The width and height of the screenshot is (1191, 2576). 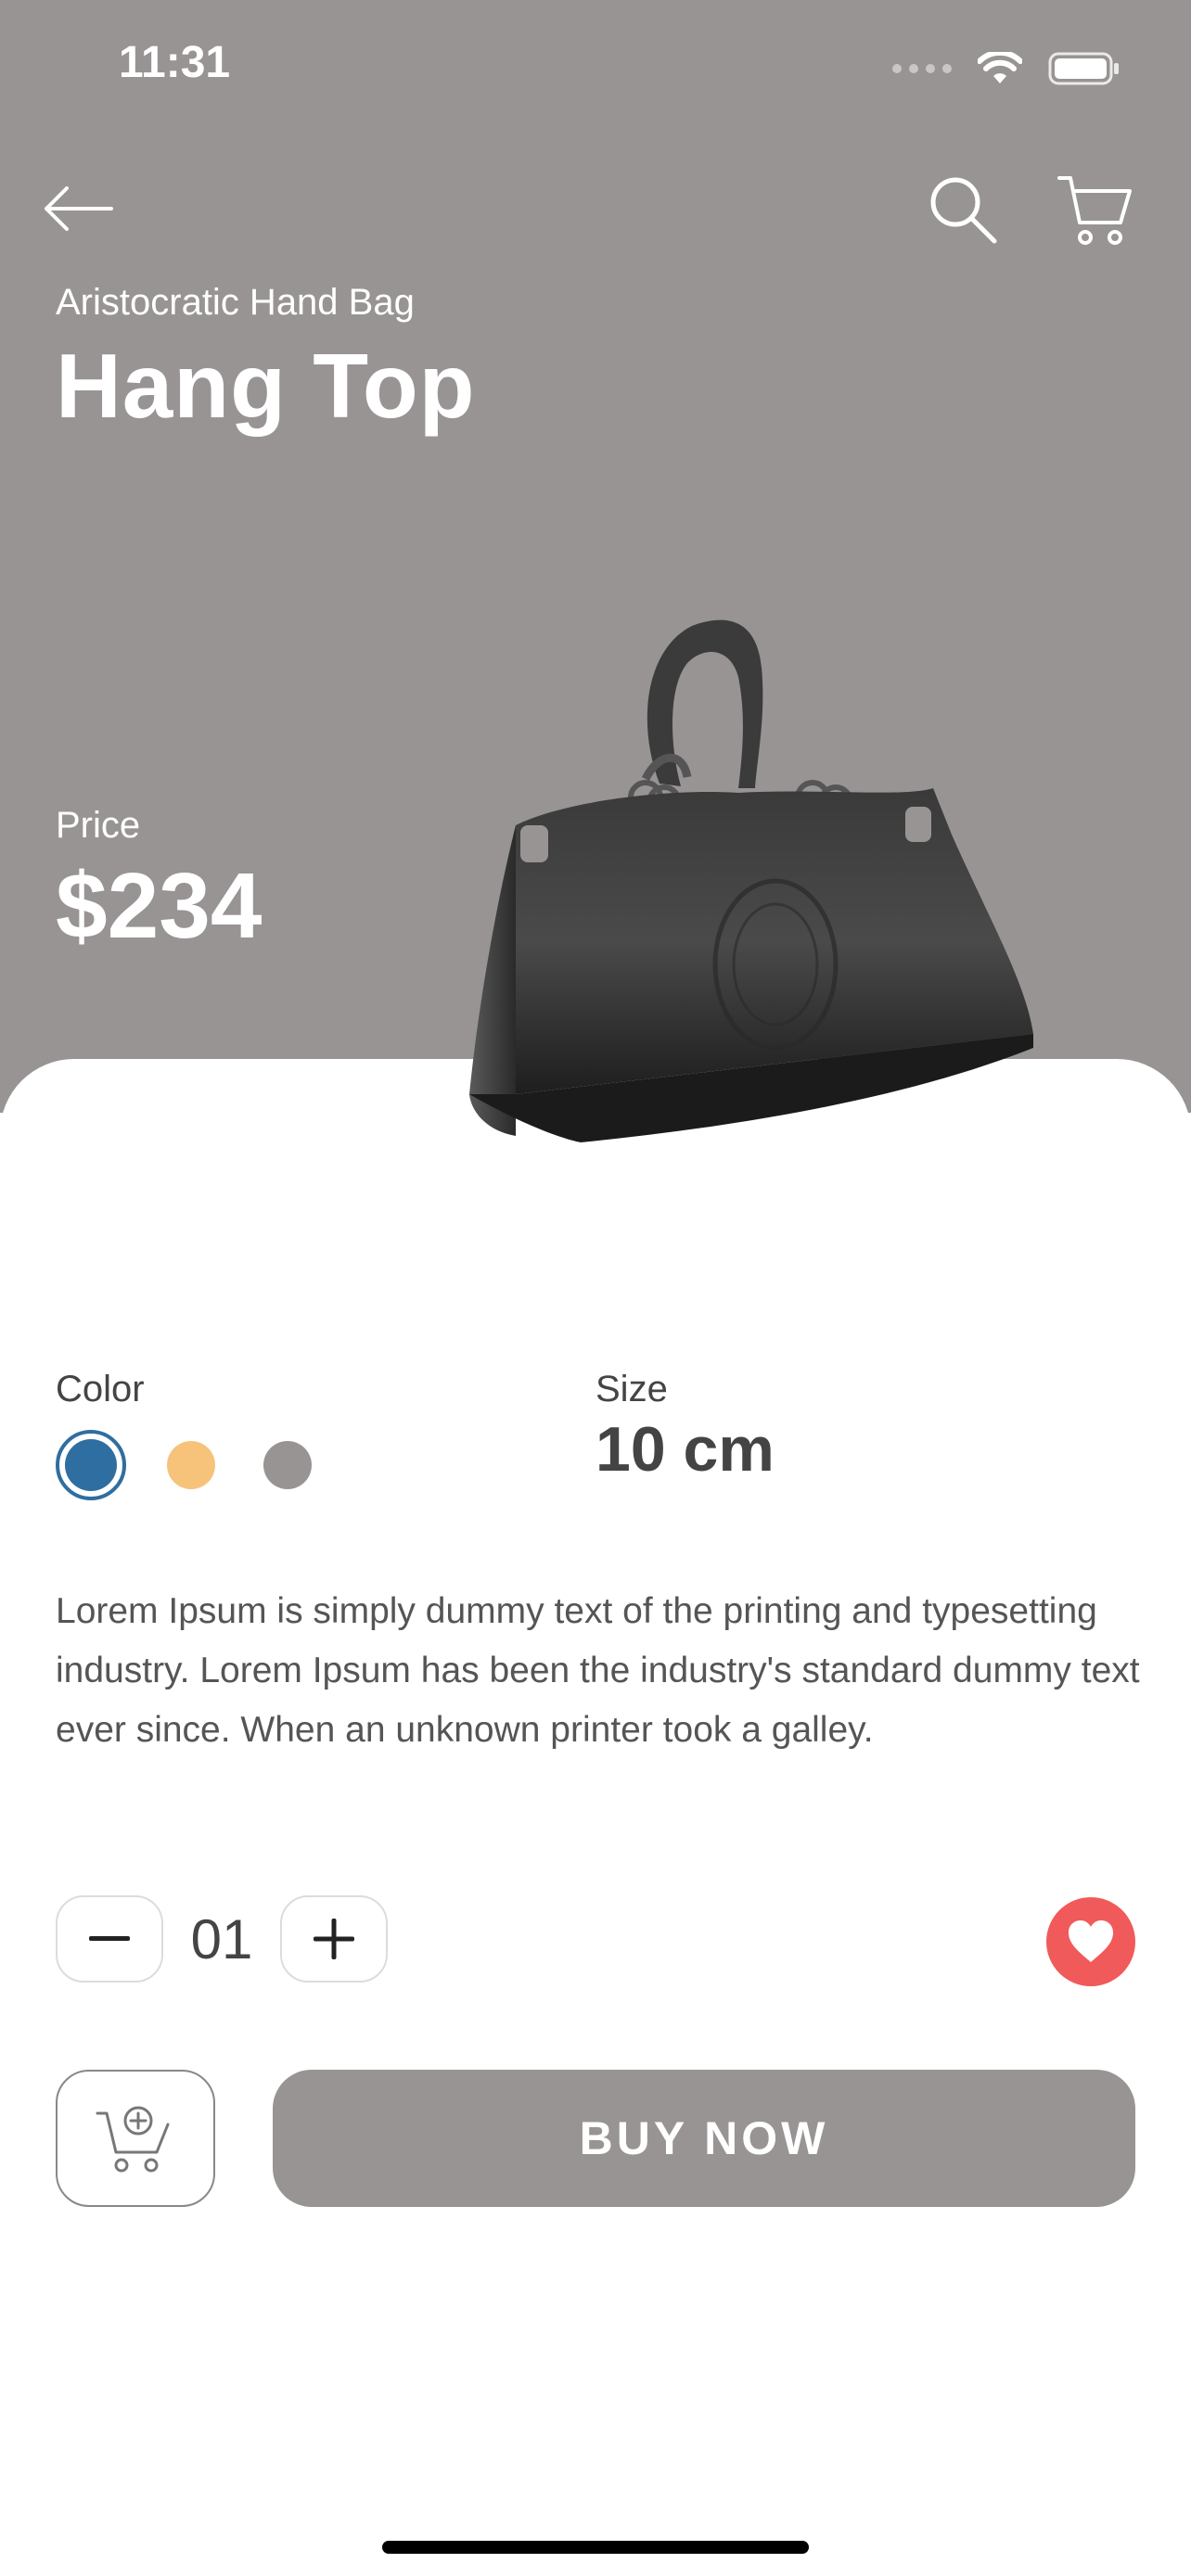 I want to click on plus-icon, so click(x=334, y=1939).